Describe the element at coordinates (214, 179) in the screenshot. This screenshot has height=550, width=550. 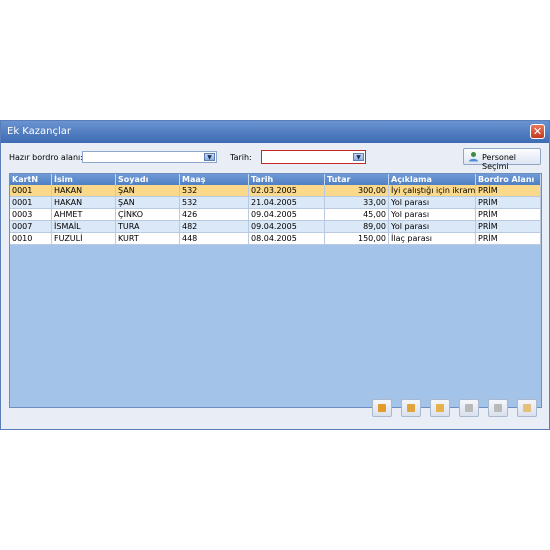
I see `column-header: Maaş` at that location.